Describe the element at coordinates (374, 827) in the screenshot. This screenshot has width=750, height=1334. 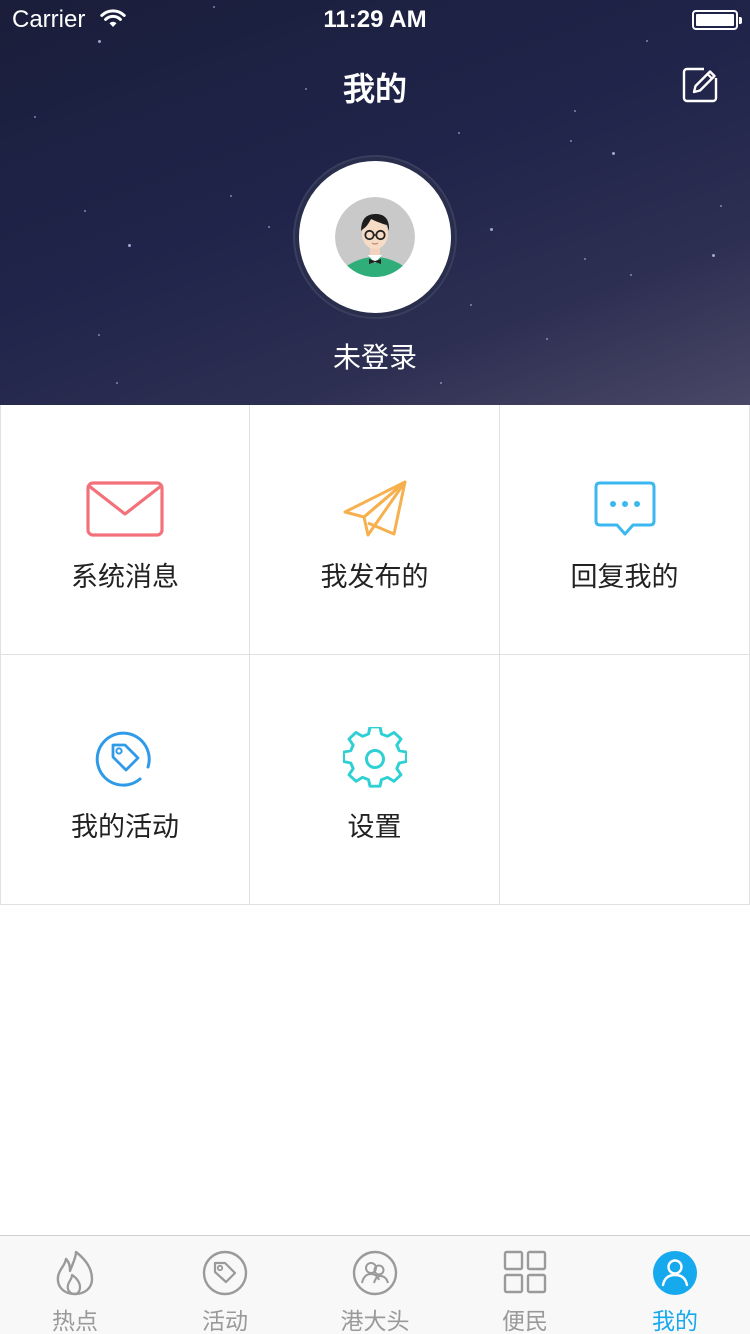
I see `menu-label: 设置` at that location.